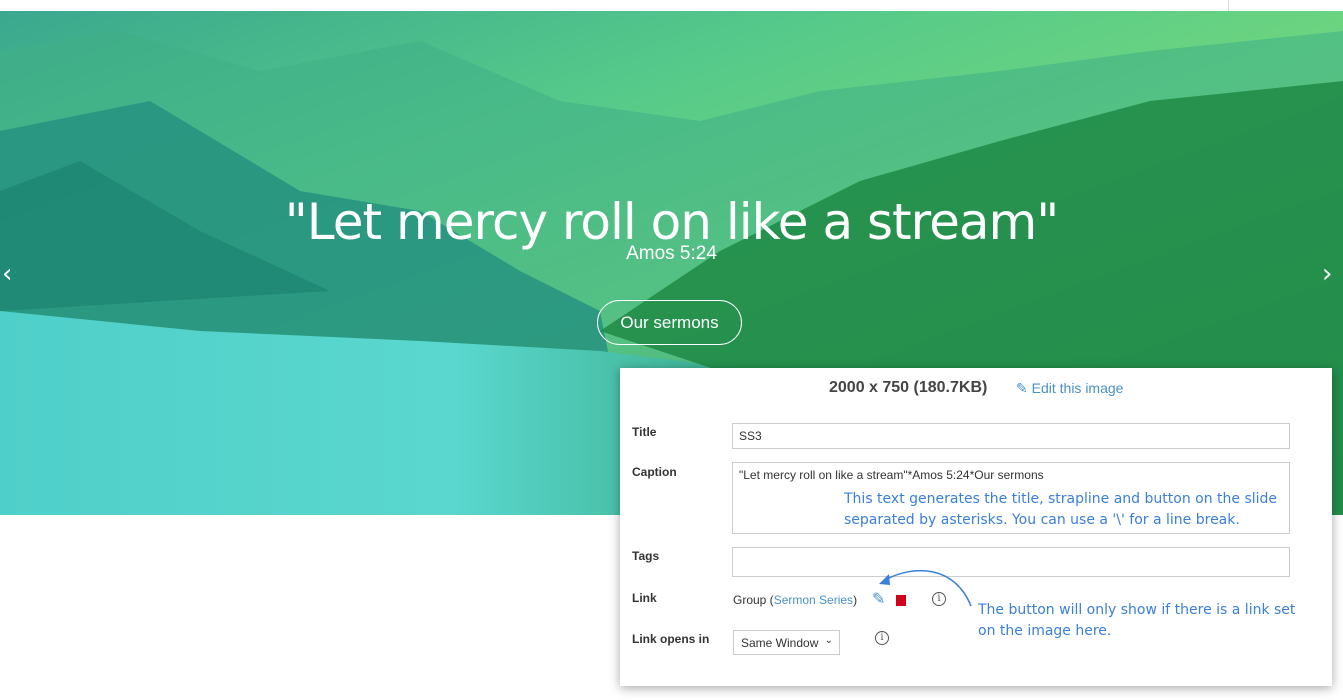 This screenshot has width=1343, height=700. Describe the element at coordinates (908, 387) in the screenshot. I see `image-dimensions: 2000 x 750 (180.7KB)` at that location.